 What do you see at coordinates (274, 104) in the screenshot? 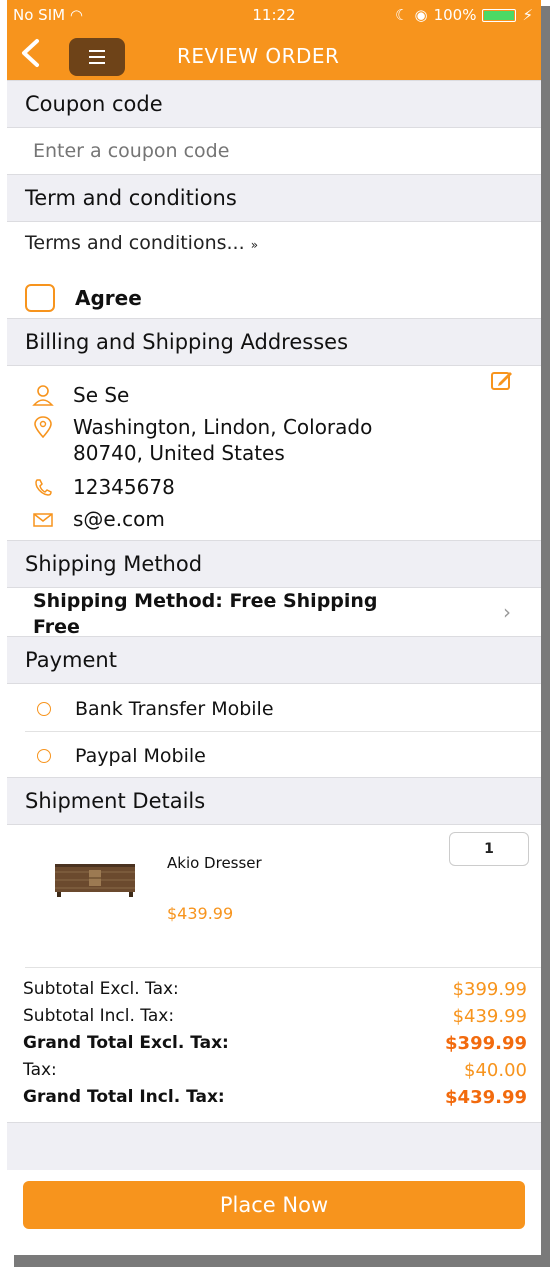
I see `section-header-coupon: Coupon code` at bounding box center [274, 104].